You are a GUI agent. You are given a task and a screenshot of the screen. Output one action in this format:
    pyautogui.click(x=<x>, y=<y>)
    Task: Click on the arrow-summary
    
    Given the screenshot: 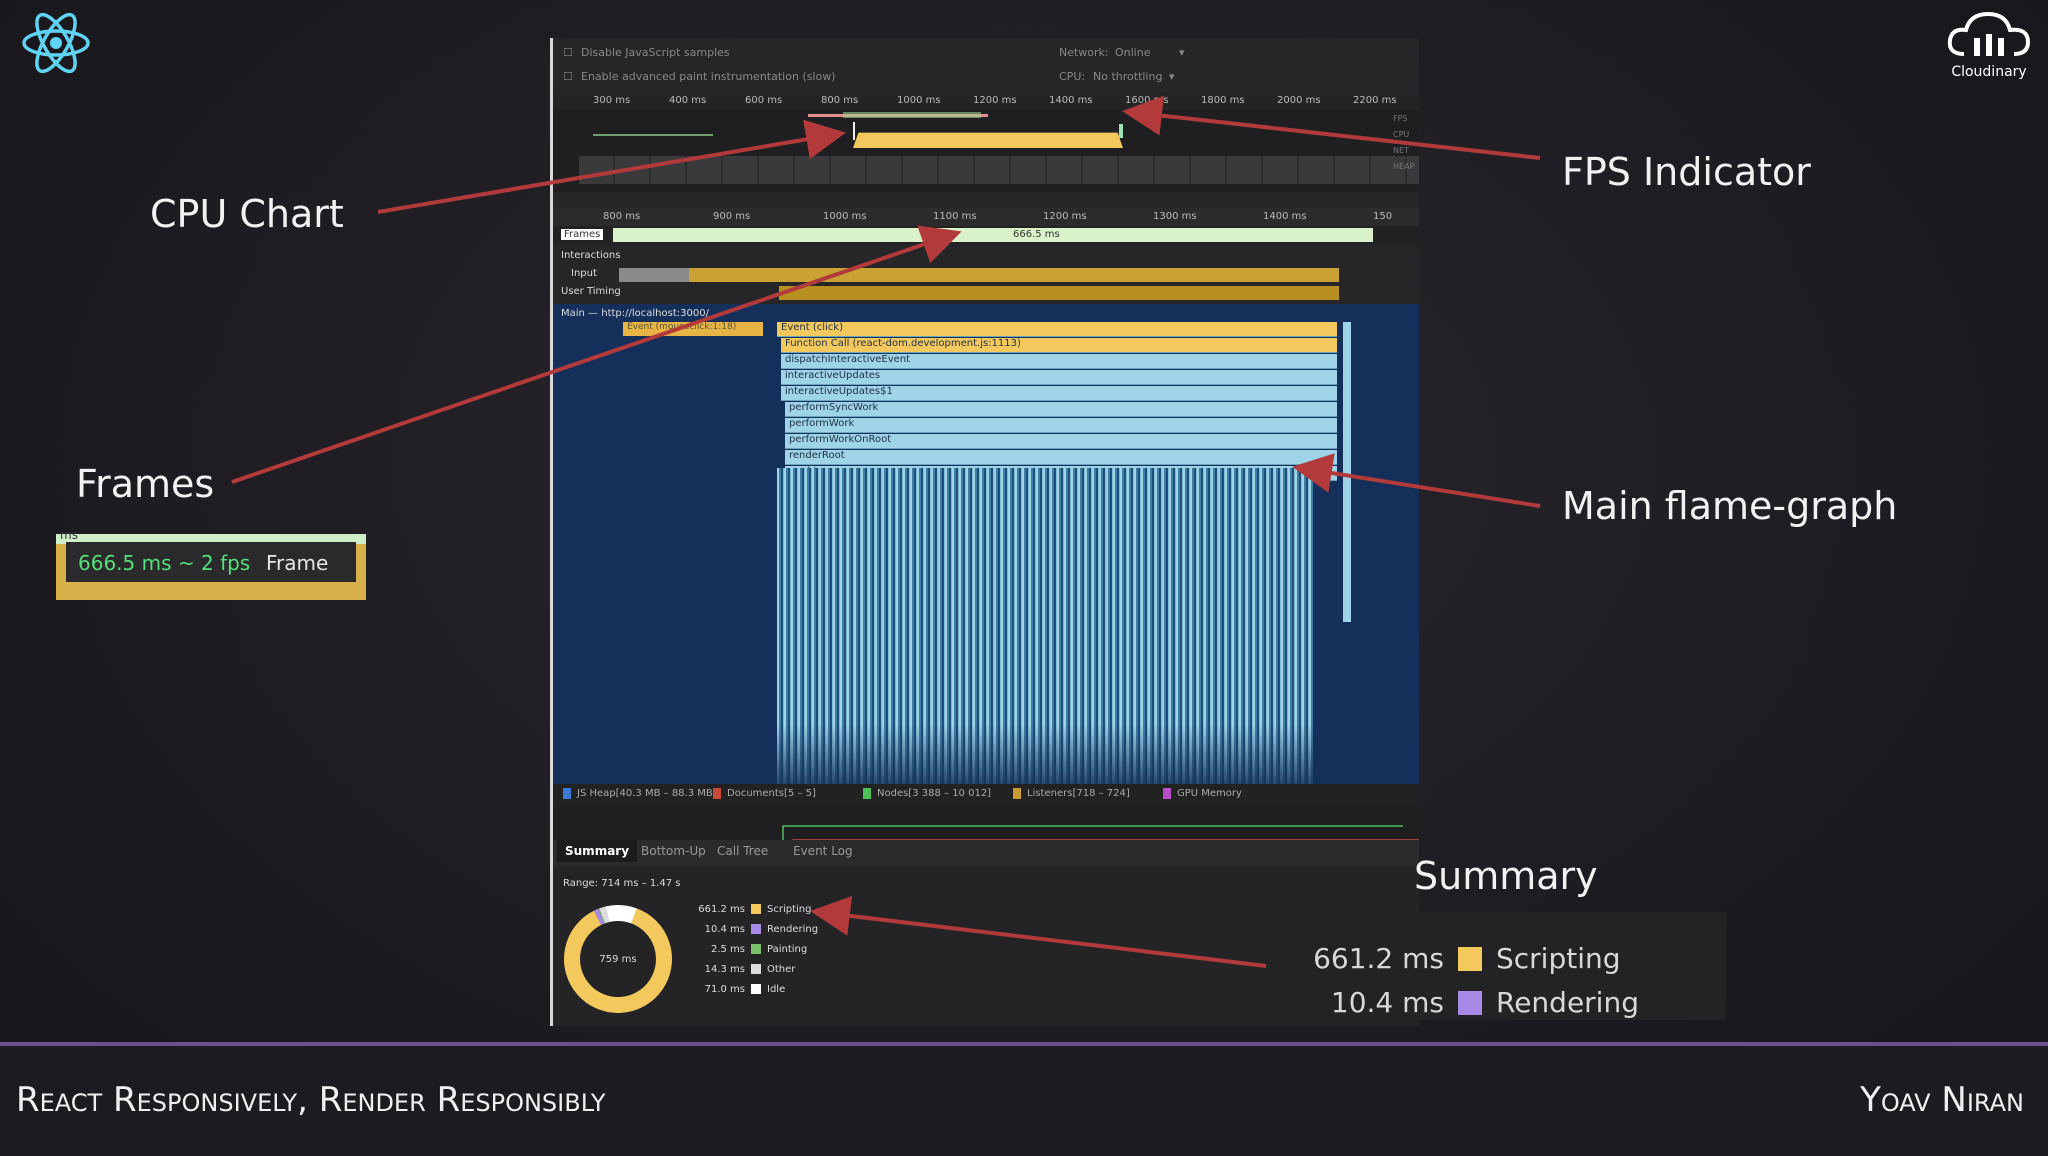 What is the action you would take?
    pyautogui.click(x=1042, y=939)
    